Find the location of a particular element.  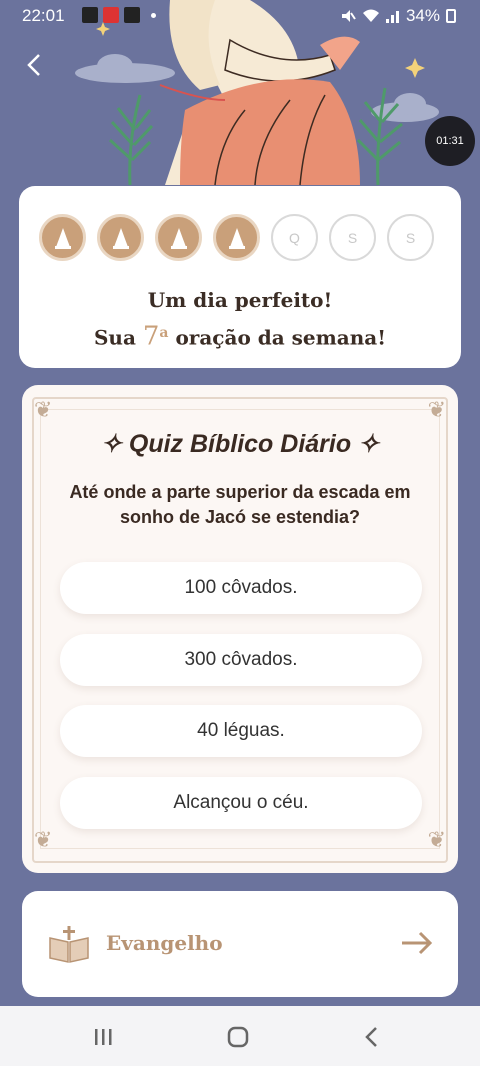

system-icons: 34% is located at coordinates (398, 16).